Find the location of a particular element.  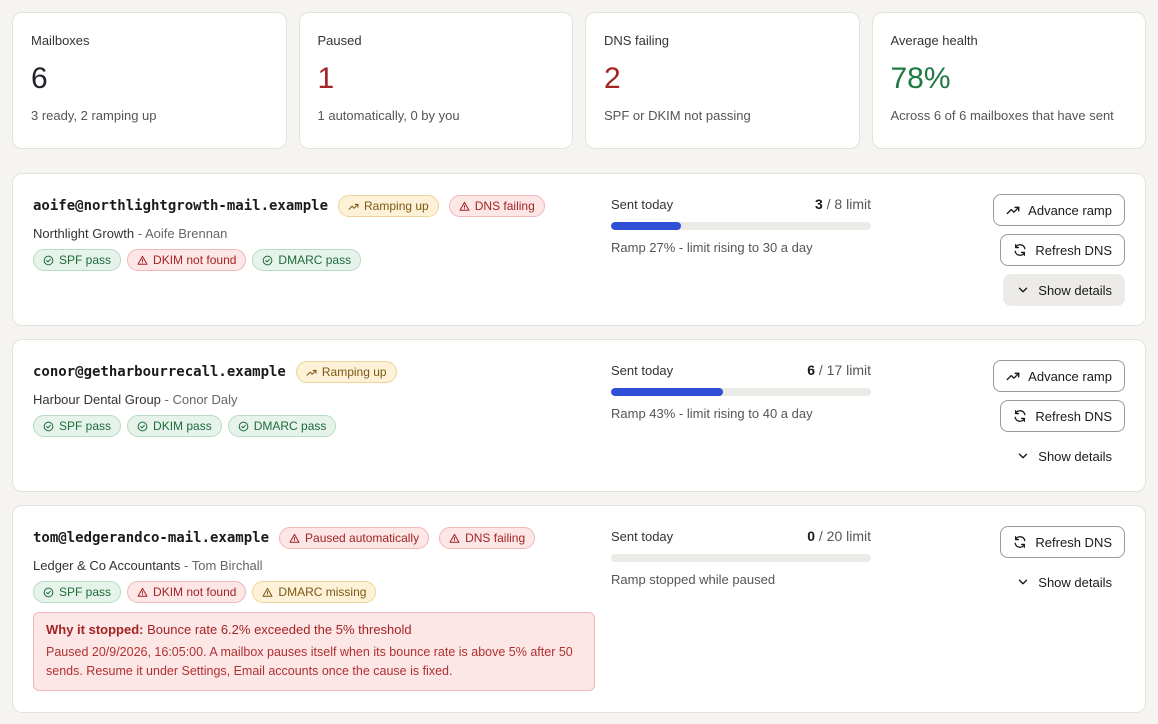

dmarc-missing-badge: DMARC missing is located at coordinates (314, 592).